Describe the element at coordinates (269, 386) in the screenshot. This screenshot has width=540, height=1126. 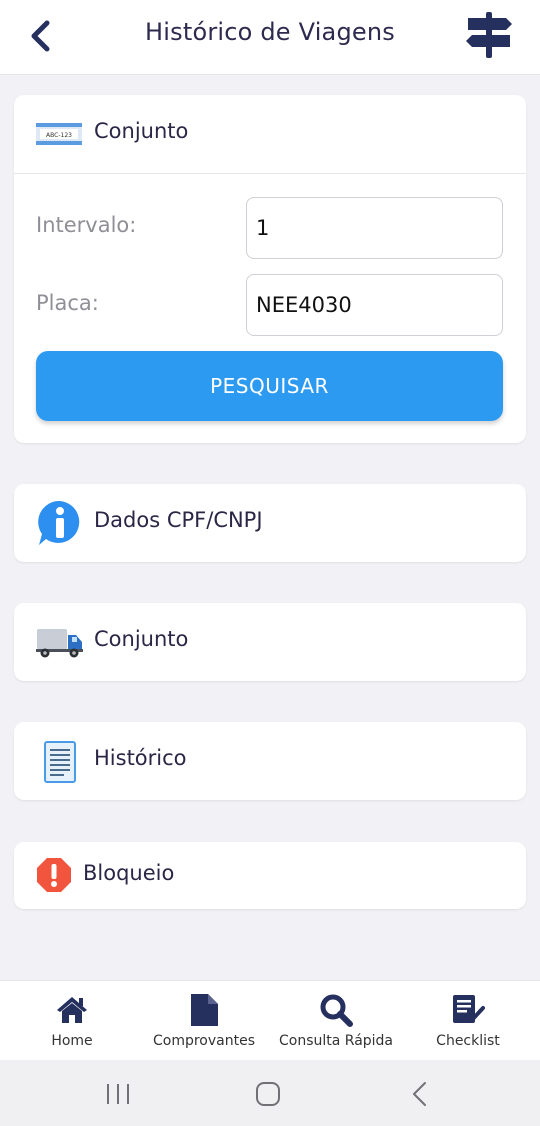
I see `search-button: PESQUISAR` at that location.